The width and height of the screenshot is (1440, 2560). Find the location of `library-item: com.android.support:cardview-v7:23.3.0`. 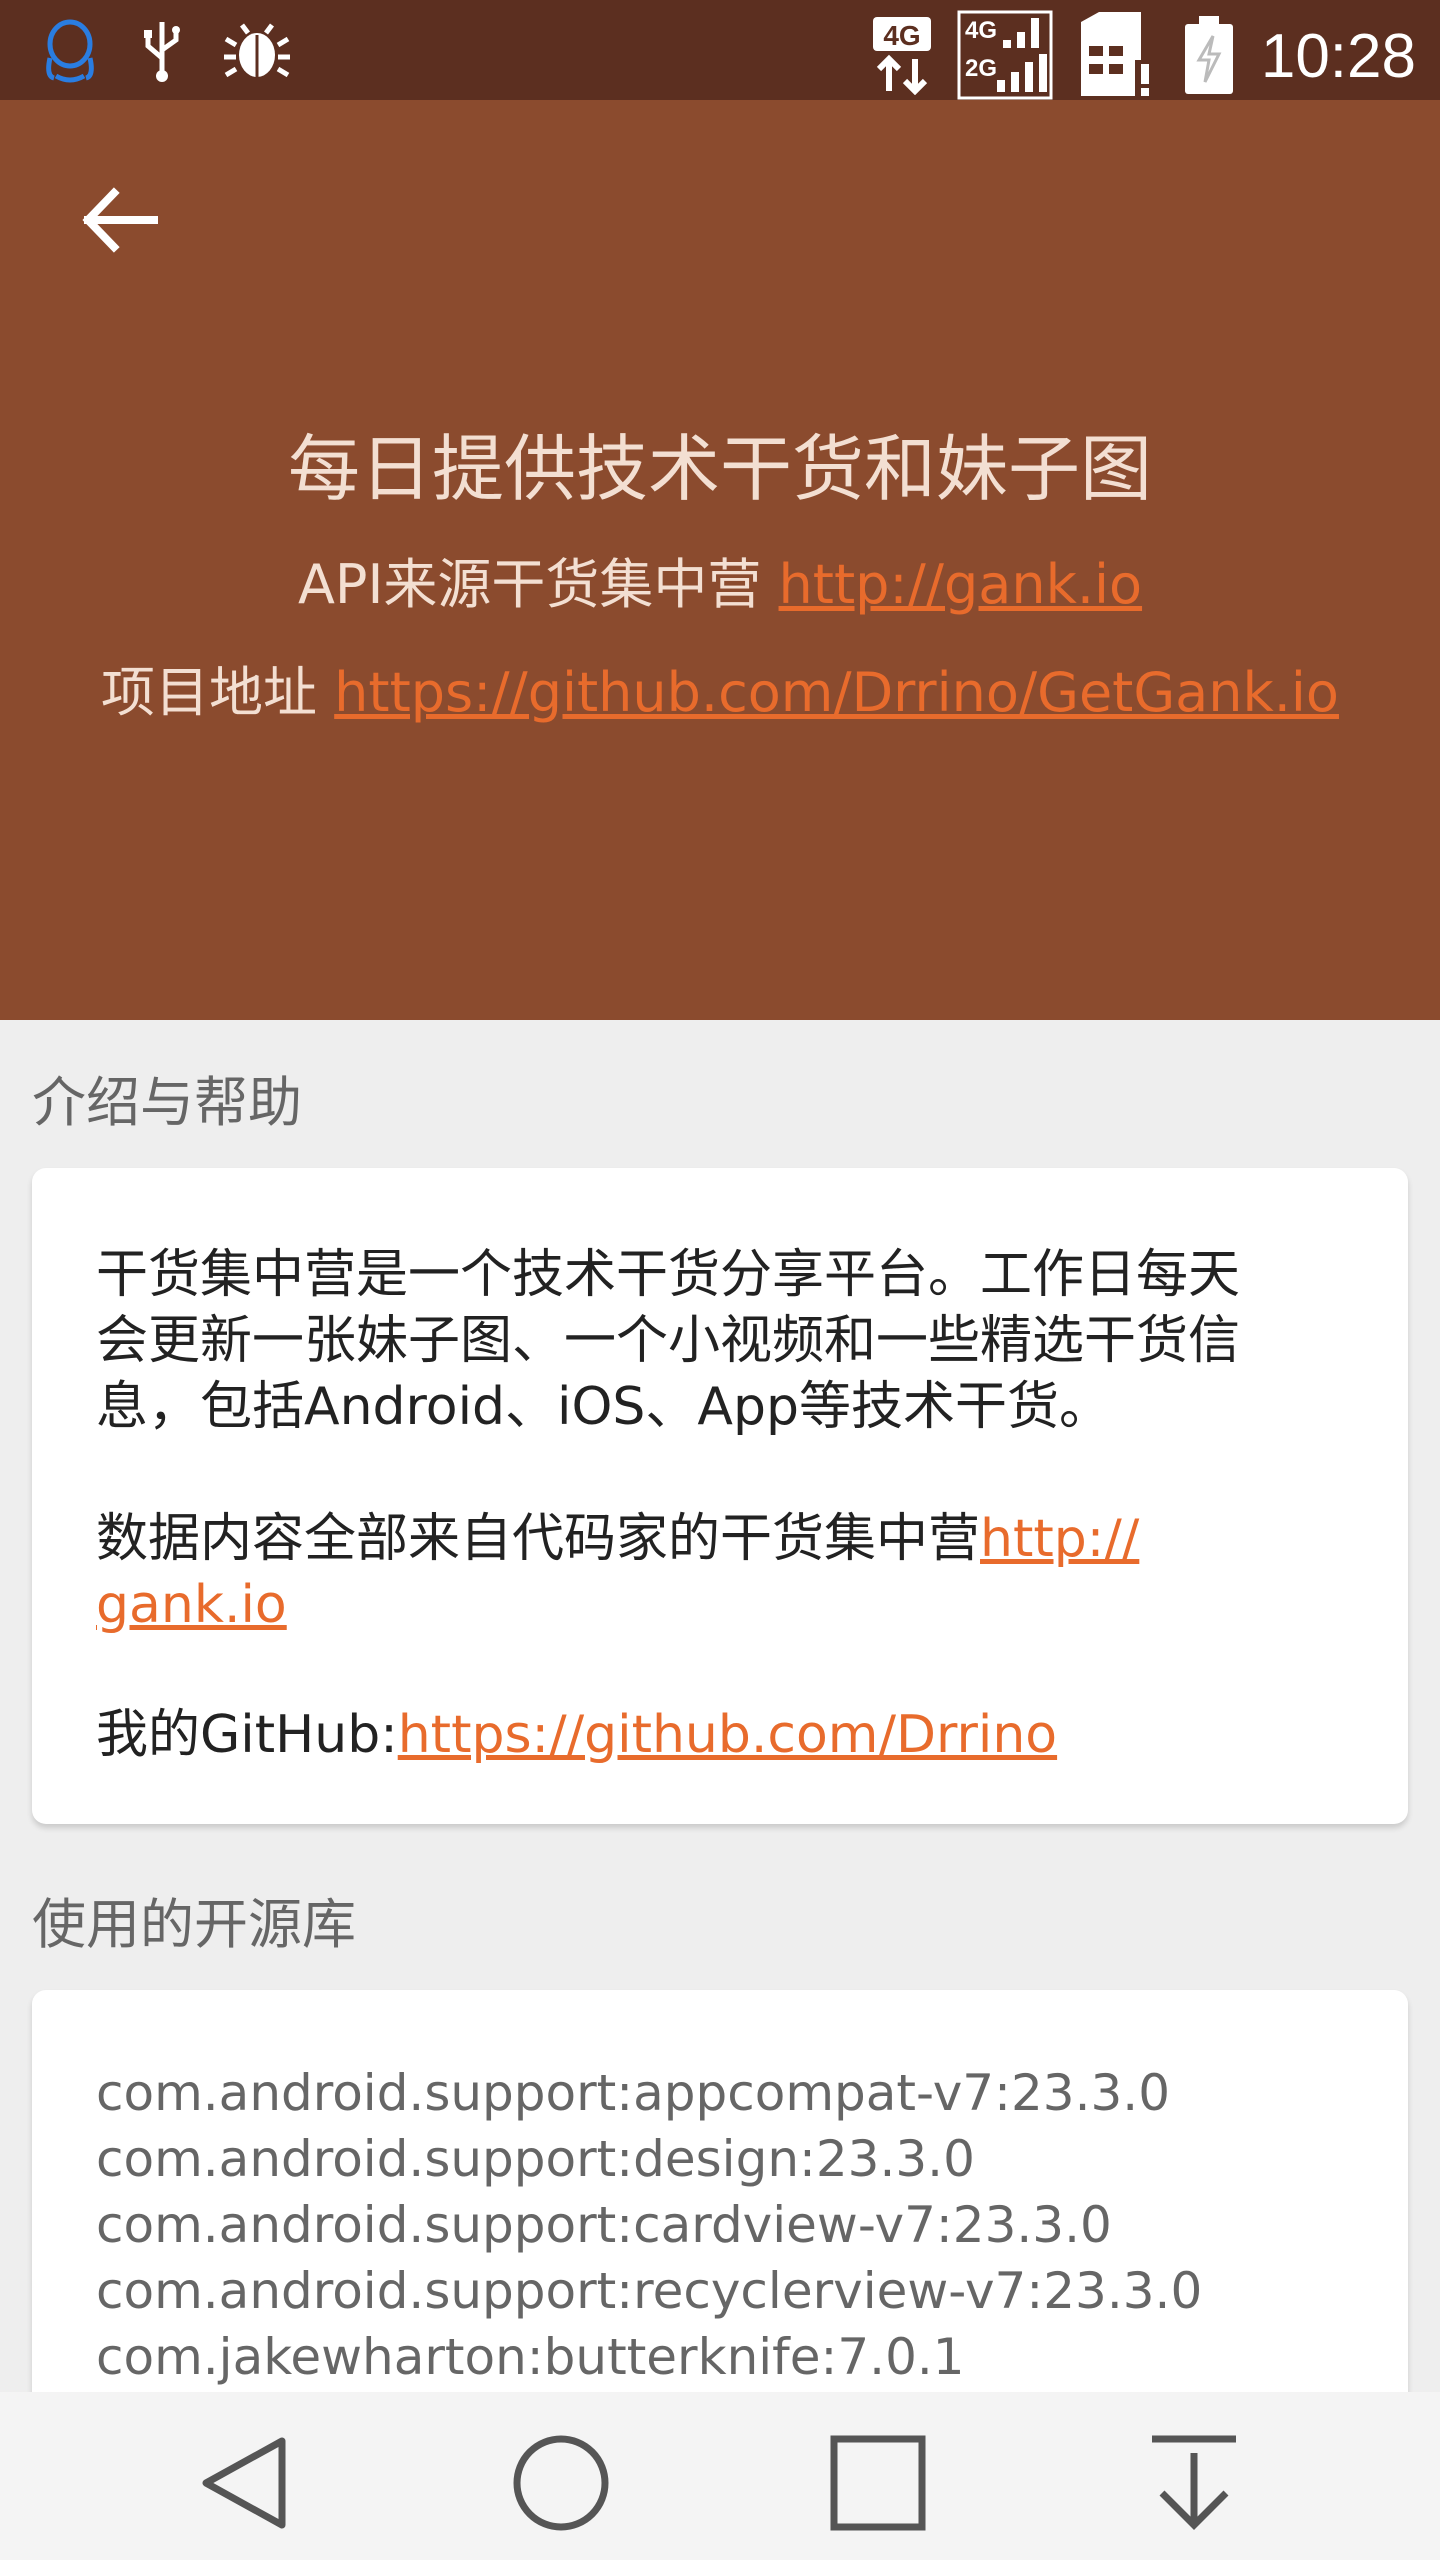

library-item: com.android.support:cardview-v7:23.3.0 is located at coordinates (604, 2225).